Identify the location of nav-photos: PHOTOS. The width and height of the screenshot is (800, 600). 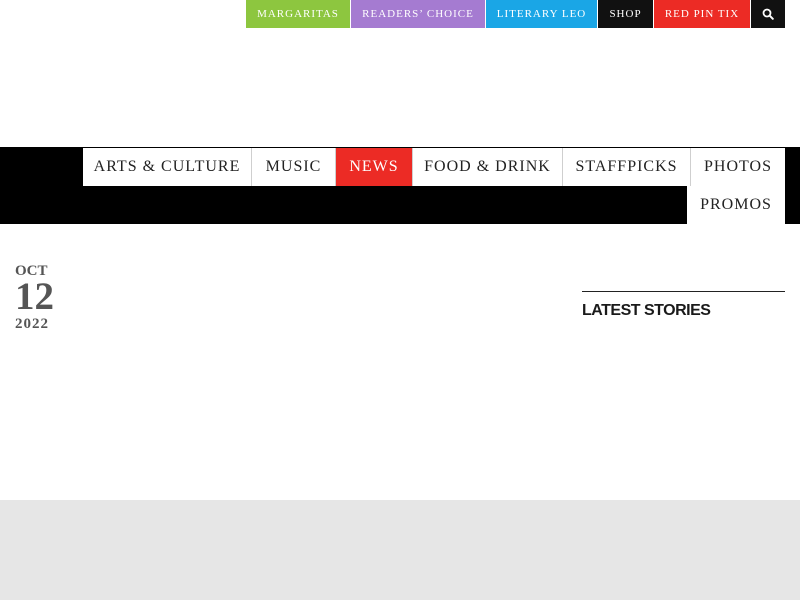
(738, 167).